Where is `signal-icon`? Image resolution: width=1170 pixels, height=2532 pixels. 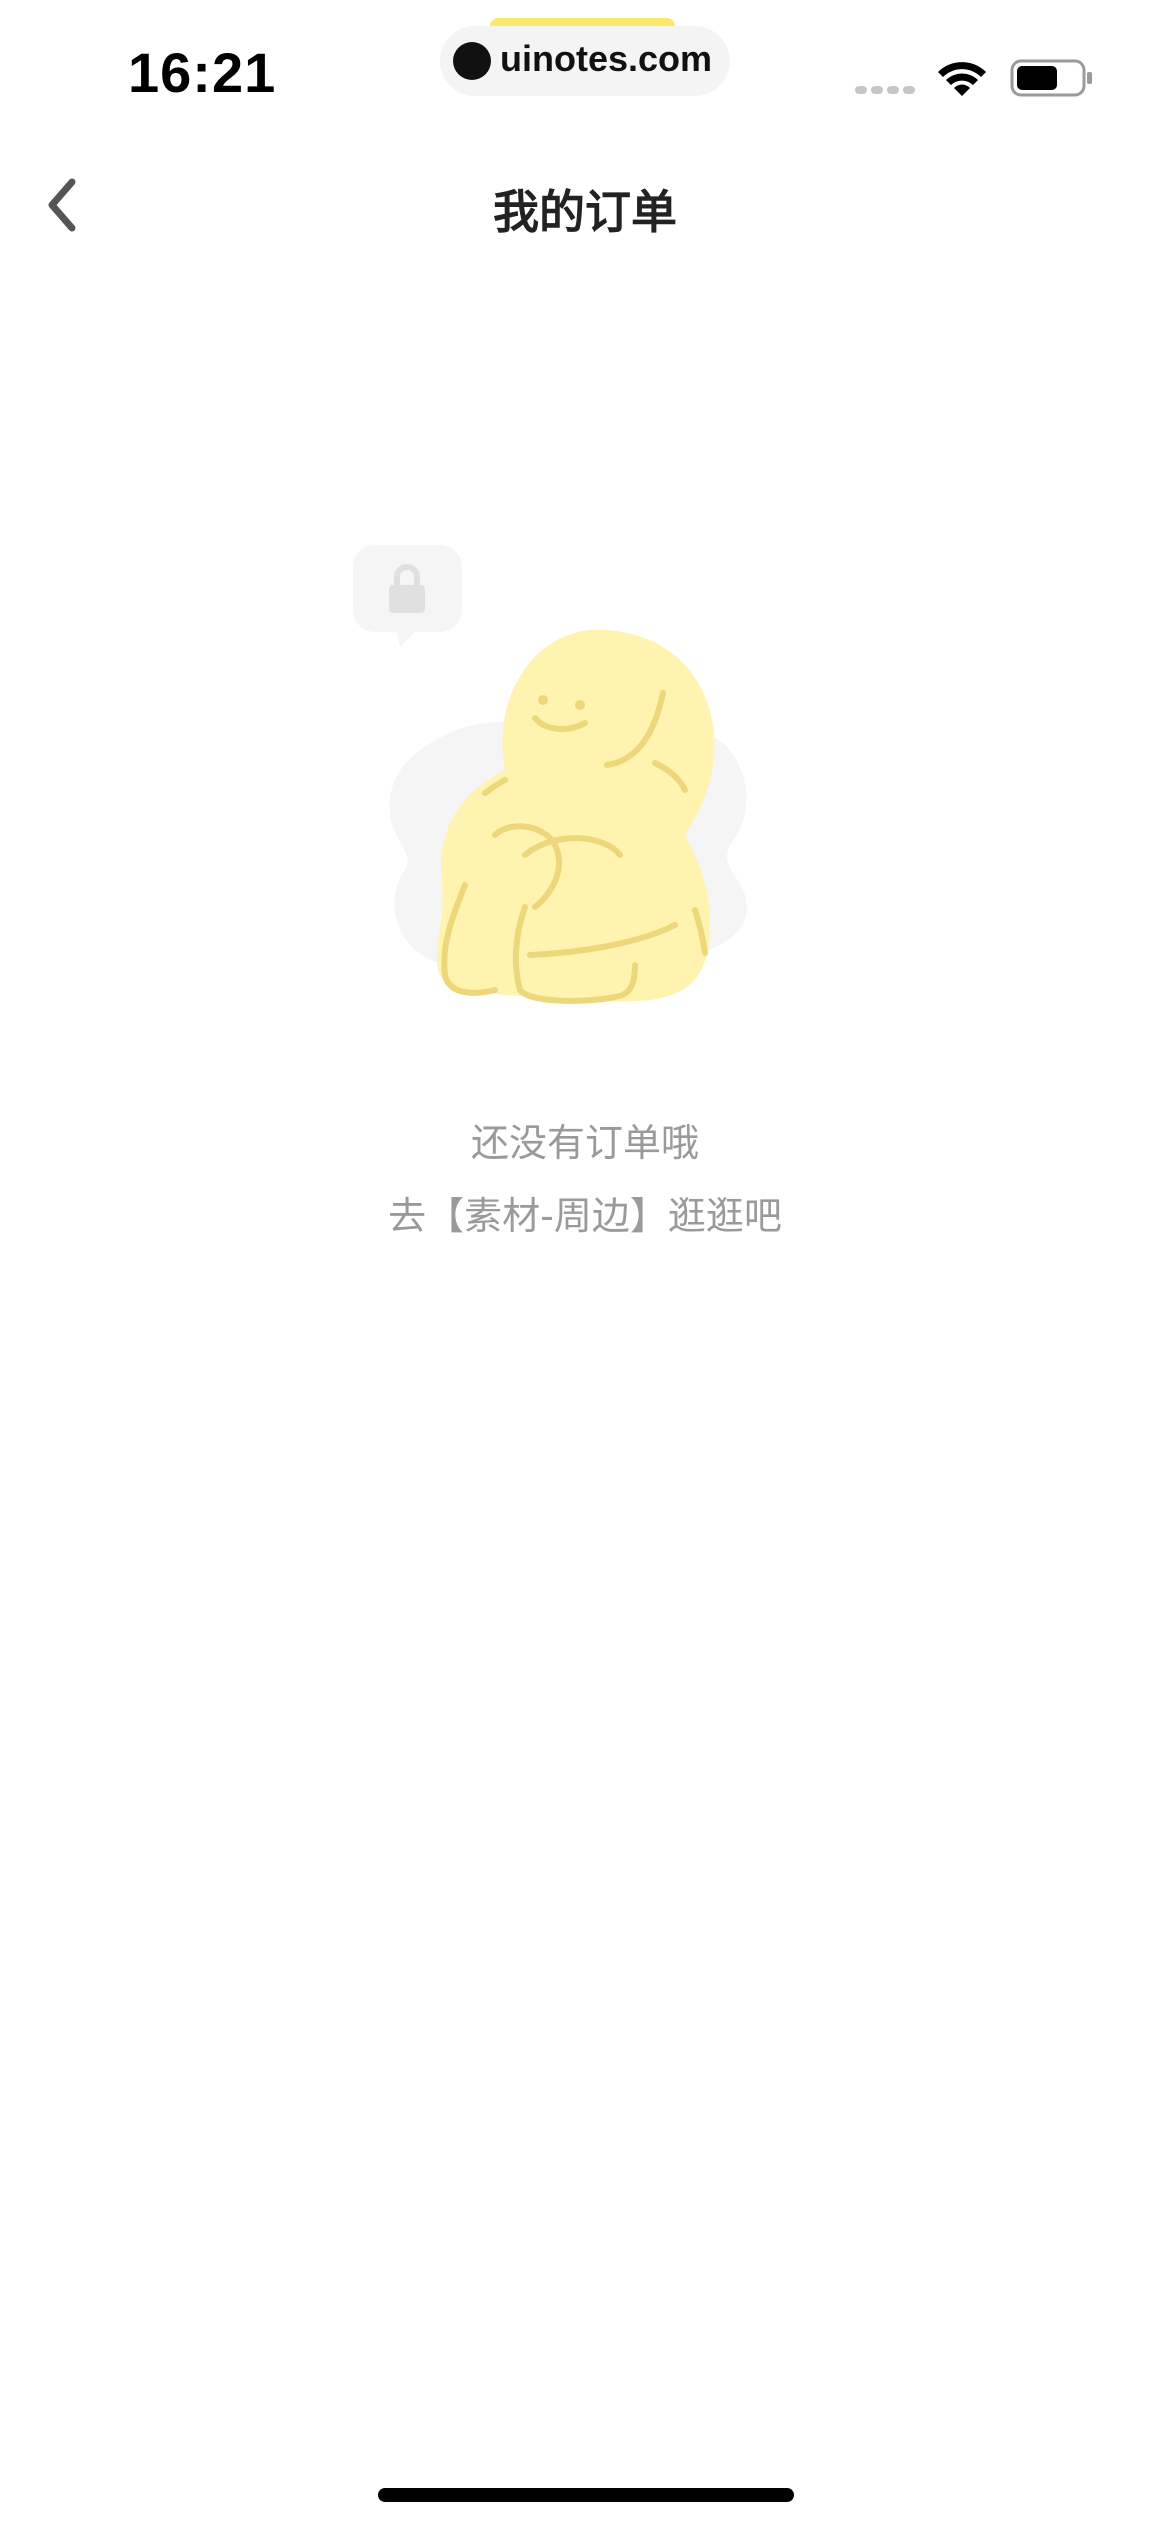 signal-icon is located at coordinates (885, 90).